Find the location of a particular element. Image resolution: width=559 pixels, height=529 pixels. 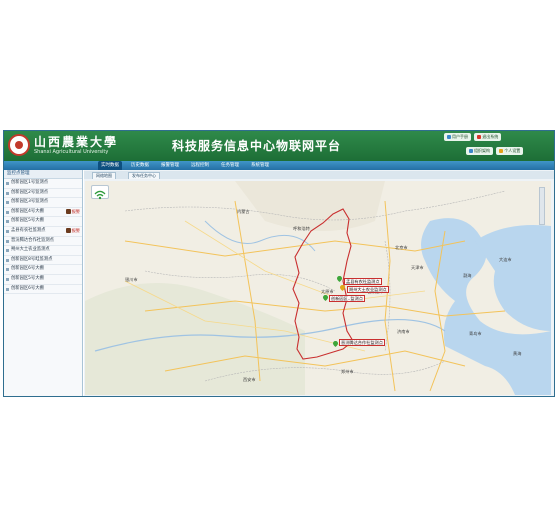

map-label: 大连市 is located at coordinates (505, 259).